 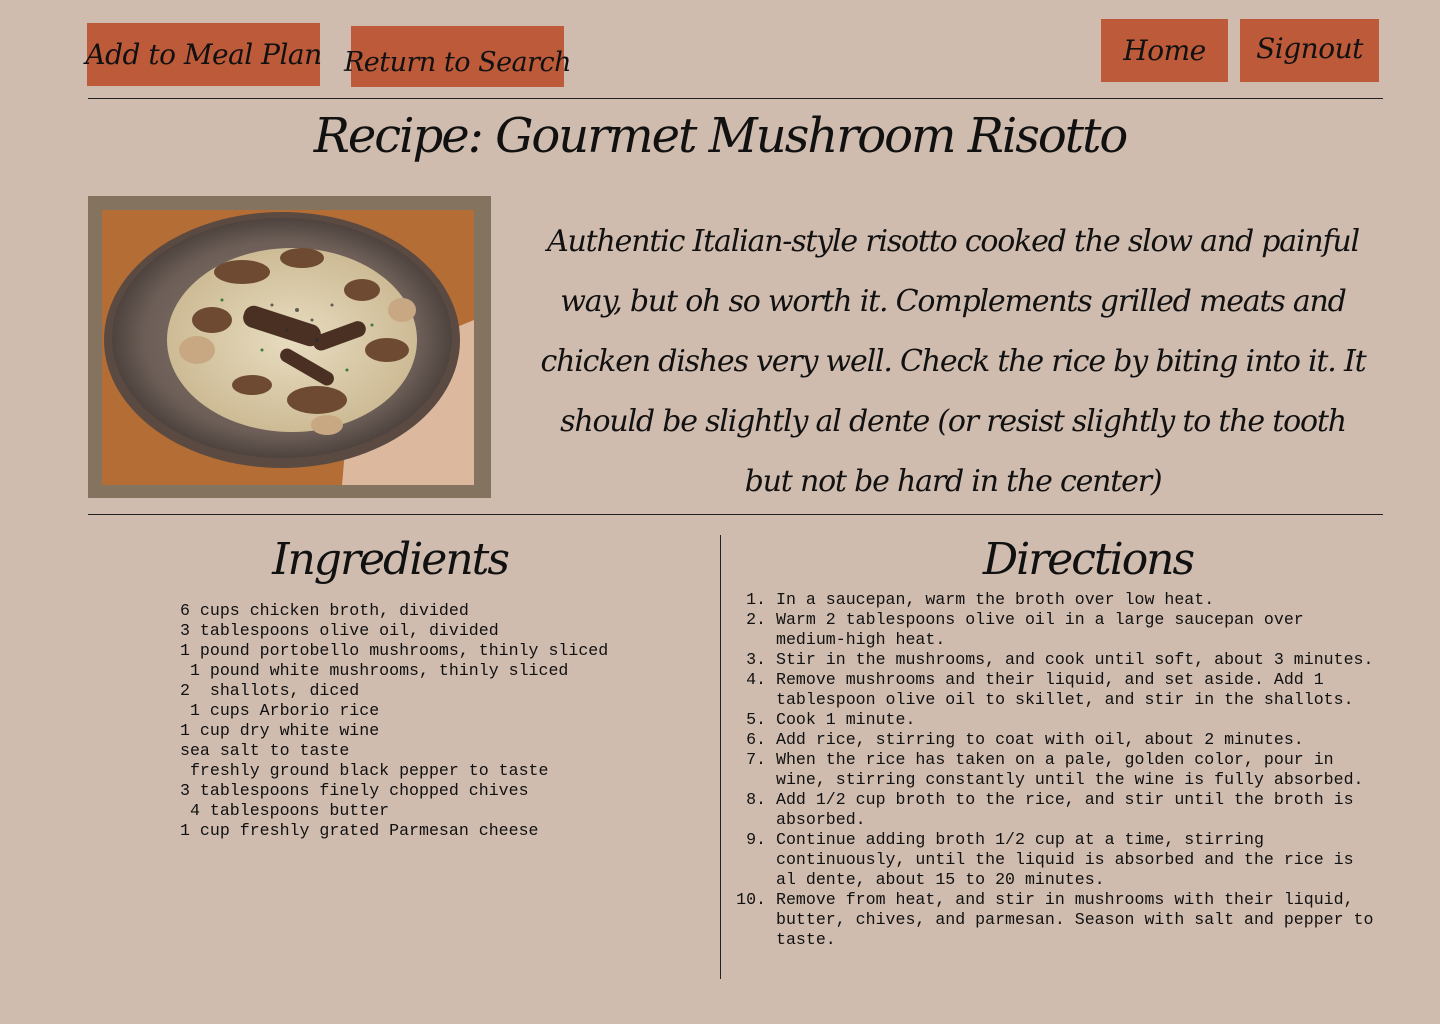 What do you see at coordinates (756, 679) in the screenshot?
I see `step-number: 4.` at bounding box center [756, 679].